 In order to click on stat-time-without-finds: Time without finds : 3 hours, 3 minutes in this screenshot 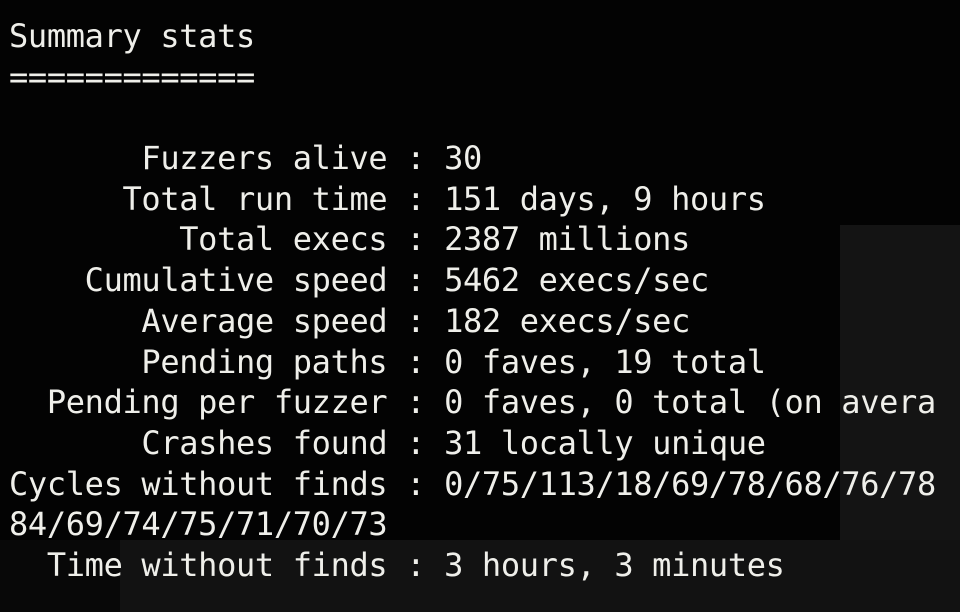, I will do `click(472, 565)`.